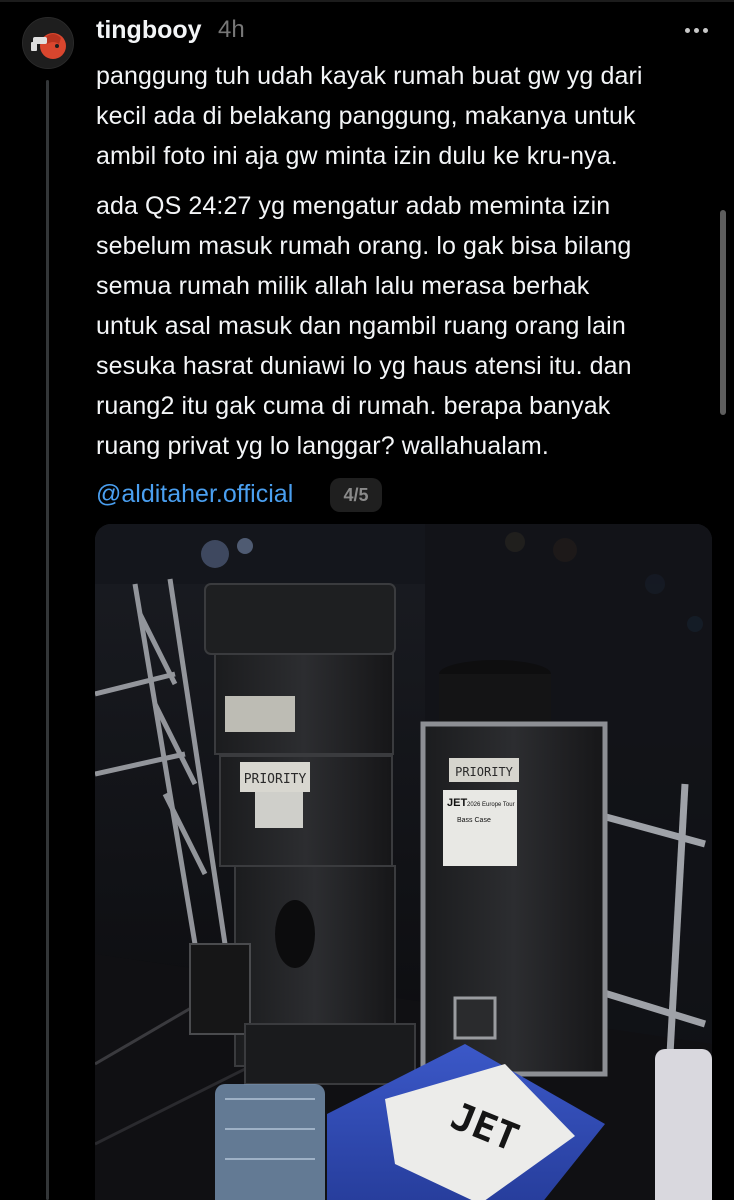 The image size is (734, 1200). Describe the element at coordinates (484, 772) in the screenshot. I see `priority-text-right: PRIORITY` at that location.